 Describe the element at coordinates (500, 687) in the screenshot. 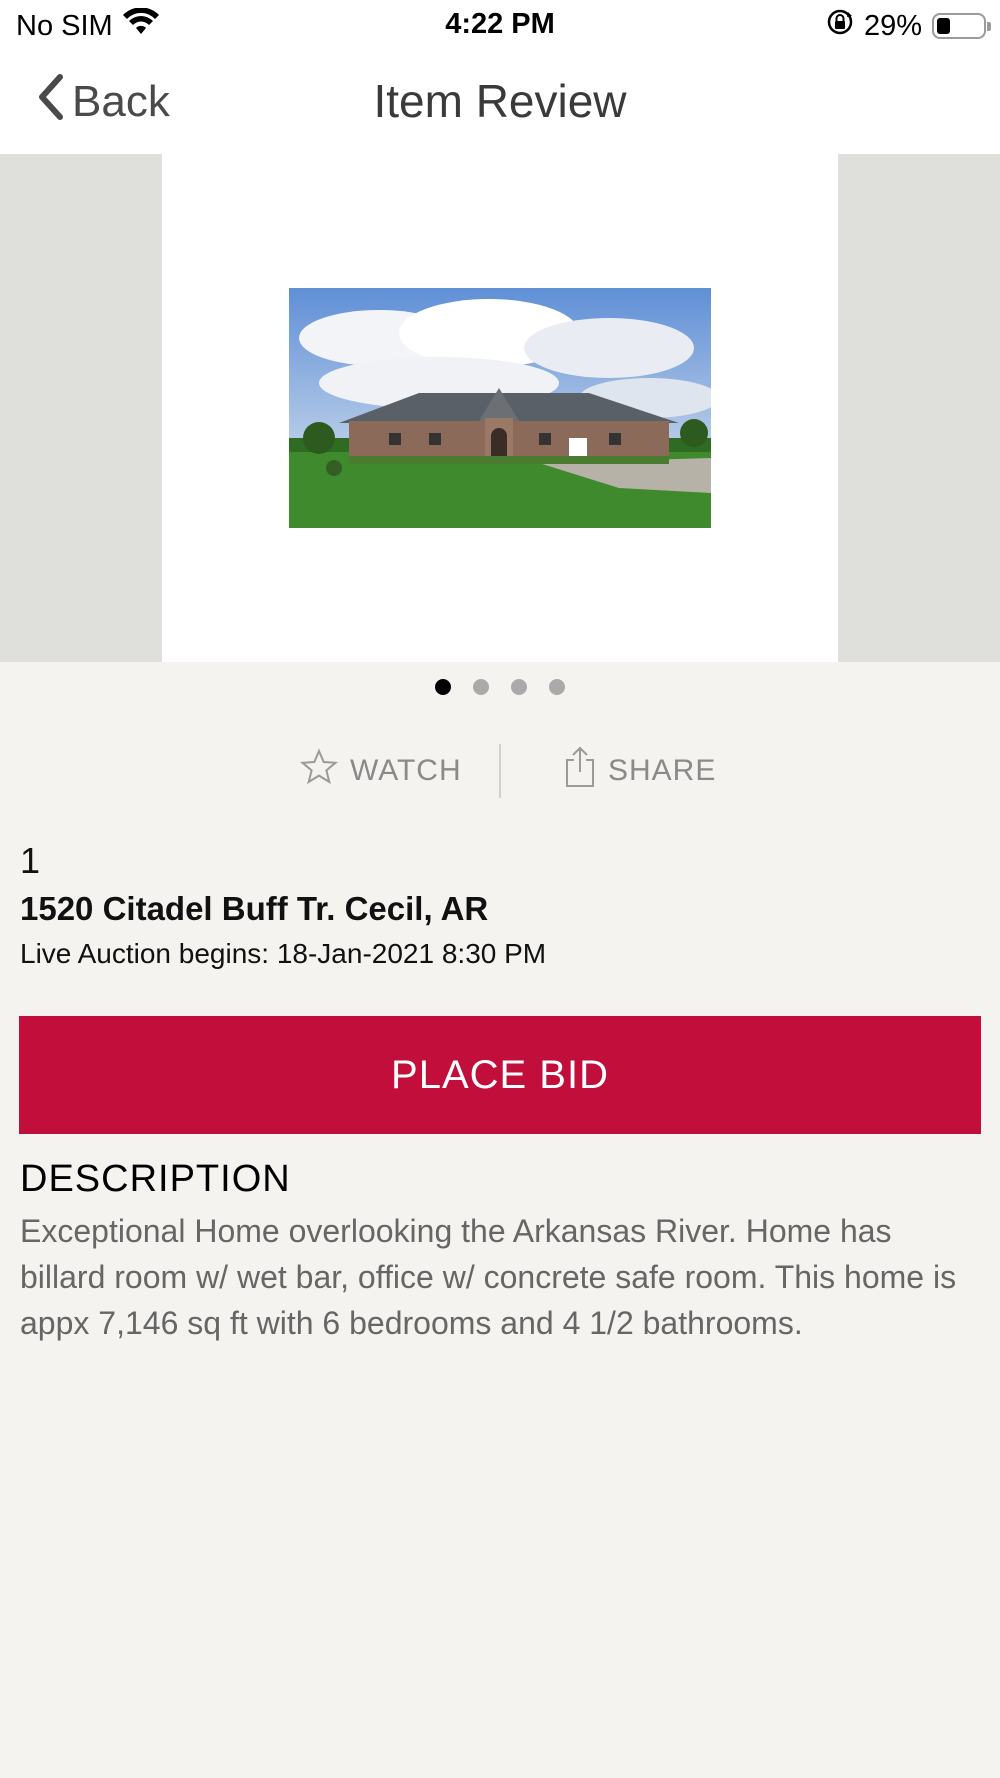

I see `gallery-pagination` at that location.